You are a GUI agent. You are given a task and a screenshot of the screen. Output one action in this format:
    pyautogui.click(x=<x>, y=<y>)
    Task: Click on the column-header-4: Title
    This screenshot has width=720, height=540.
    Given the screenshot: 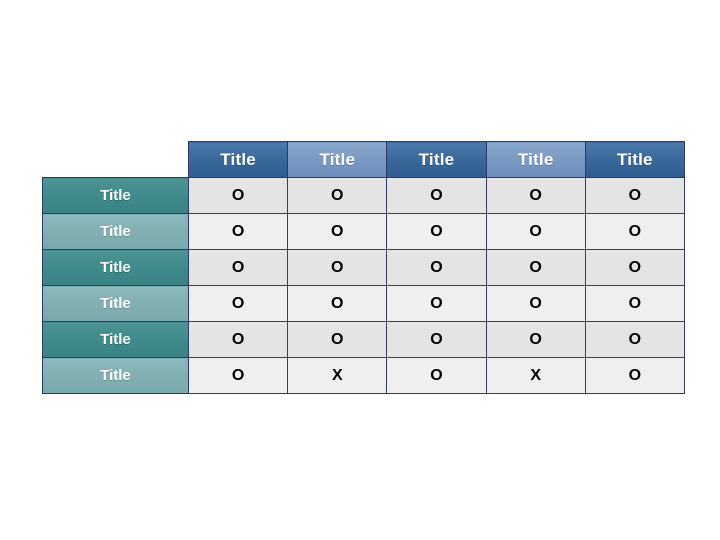 What is the action you would take?
    pyautogui.click(x=535, y=159)
    